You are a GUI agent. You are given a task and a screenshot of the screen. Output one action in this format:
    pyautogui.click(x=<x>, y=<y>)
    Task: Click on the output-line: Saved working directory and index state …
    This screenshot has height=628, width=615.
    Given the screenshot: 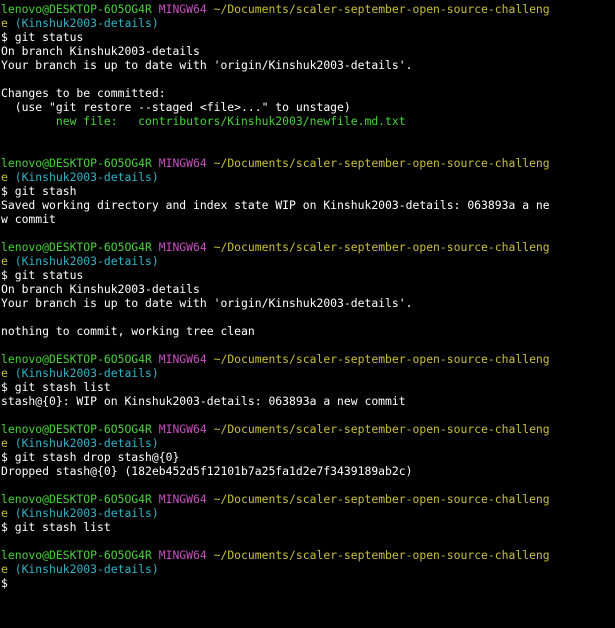 What is the action you would take?
    pyautogui.click(x=275, y=205)
    